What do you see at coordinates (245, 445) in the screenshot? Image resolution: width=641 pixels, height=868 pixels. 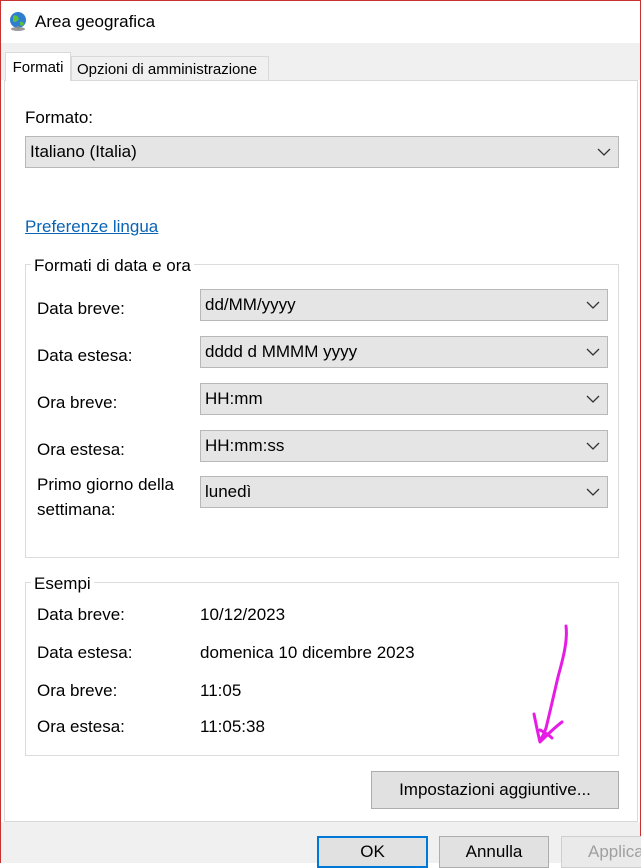 I see `long-time-value: HH:mm:ss` at bounding box center [245, 445].